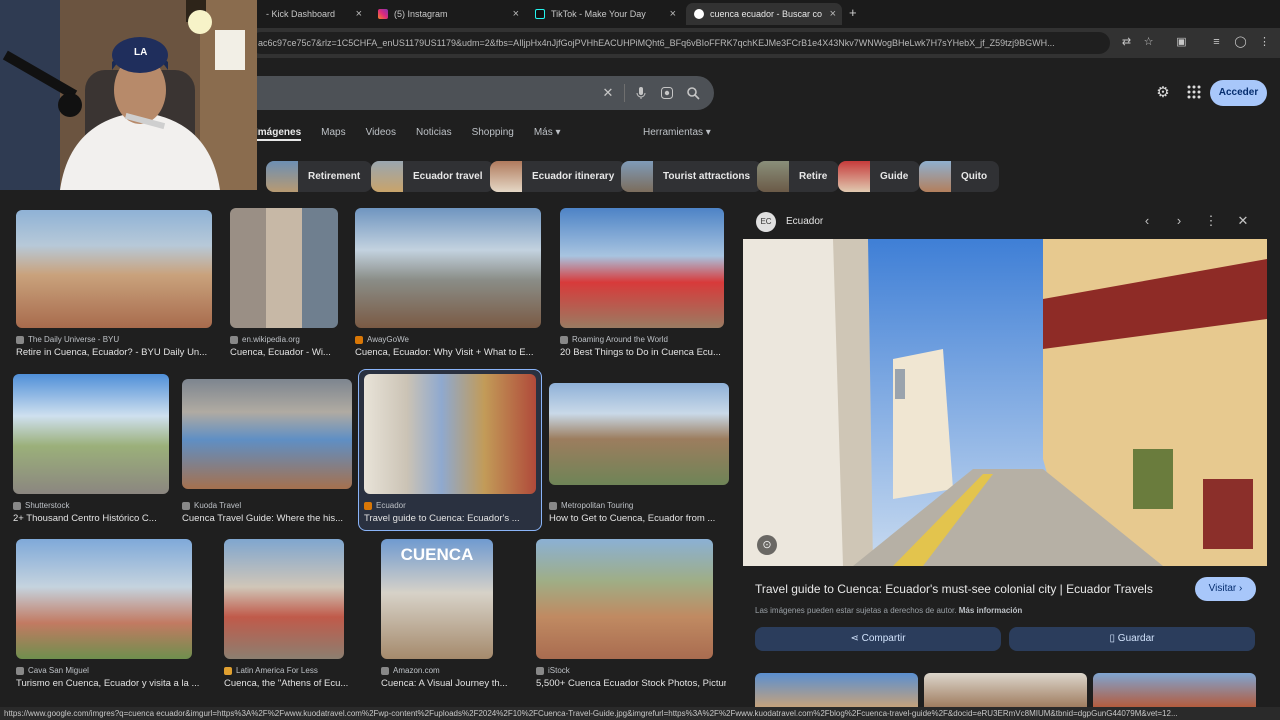 This screenshot has width=1280, height=720. What do you see at coordinates (473, 93) in the screenshot?
I see `search-input: ✕` at bounding box center [473, 93].